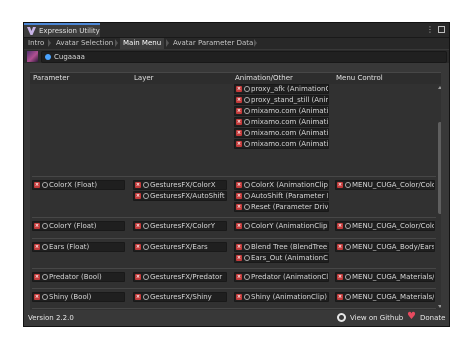 This screenshot has height=351, width=474. I want to click on layer-cell: × GesturesFX/ColorX, so click(180, 185).